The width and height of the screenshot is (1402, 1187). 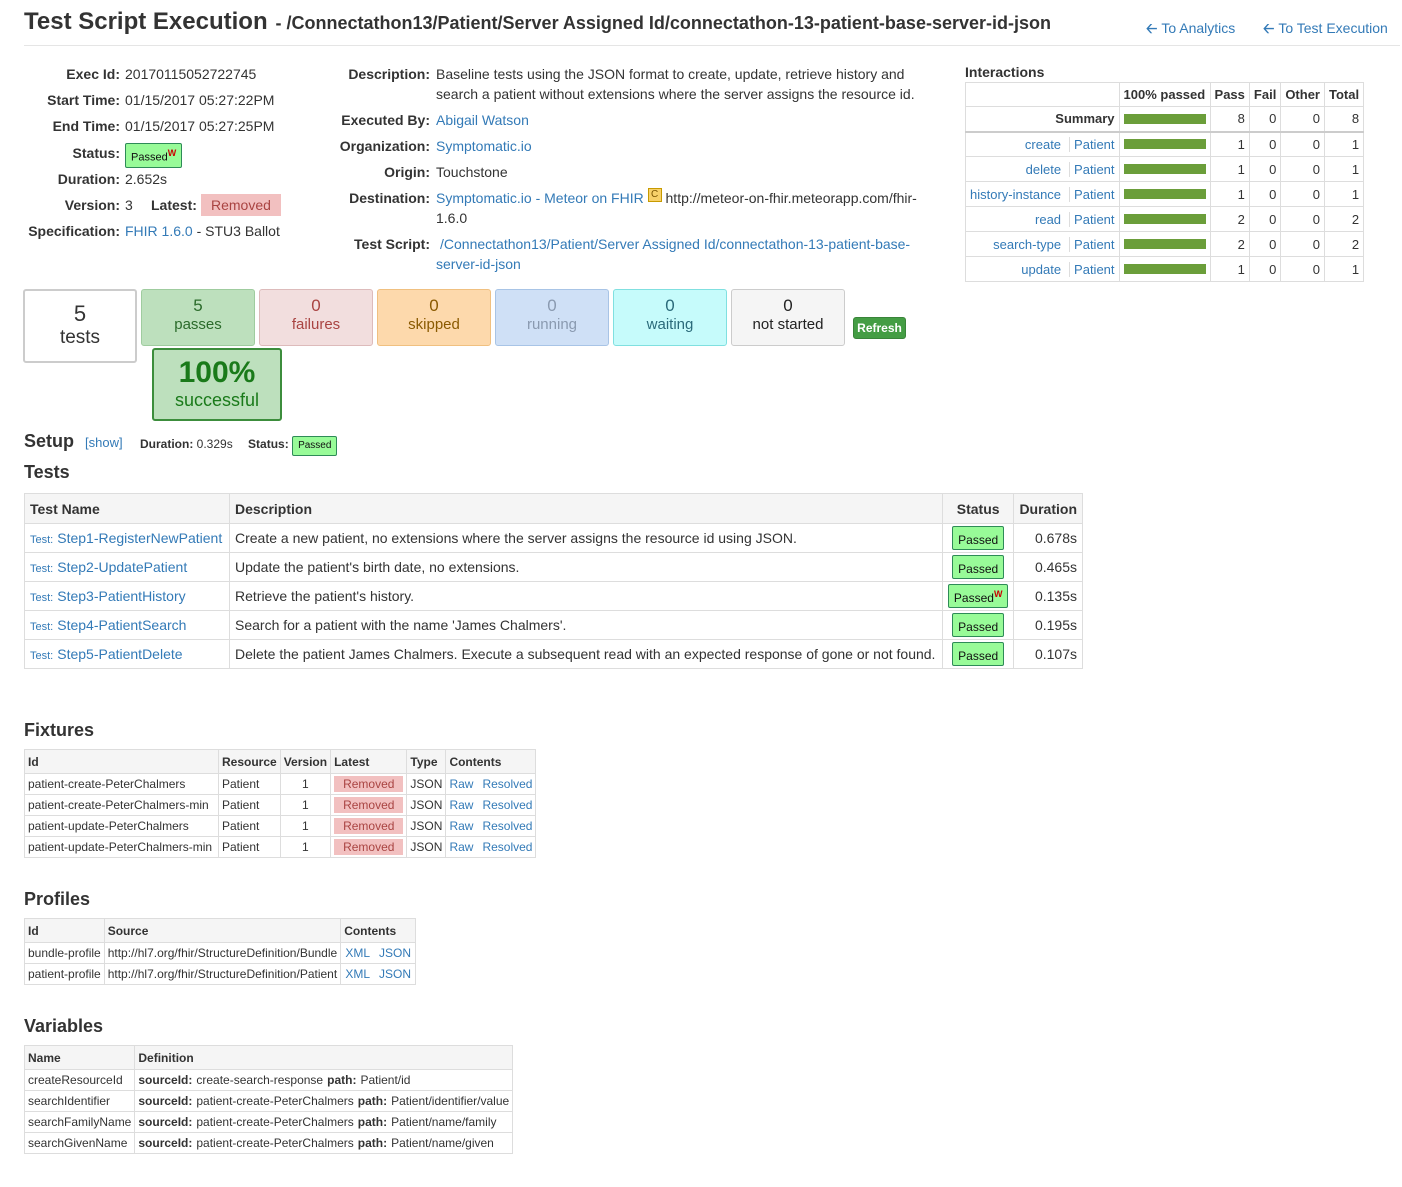 I want to click on tests-count: 5, so click(x=80, y=313).